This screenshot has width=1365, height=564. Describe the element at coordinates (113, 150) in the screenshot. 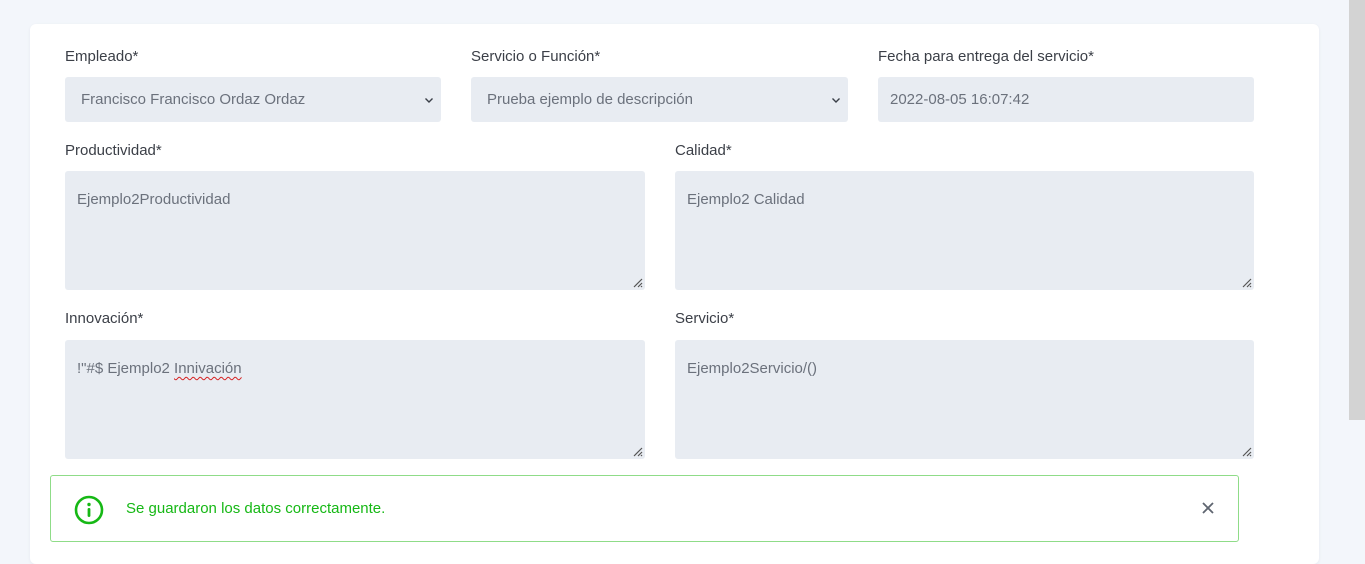

I see `productividad-label: Productividad*` at that location.